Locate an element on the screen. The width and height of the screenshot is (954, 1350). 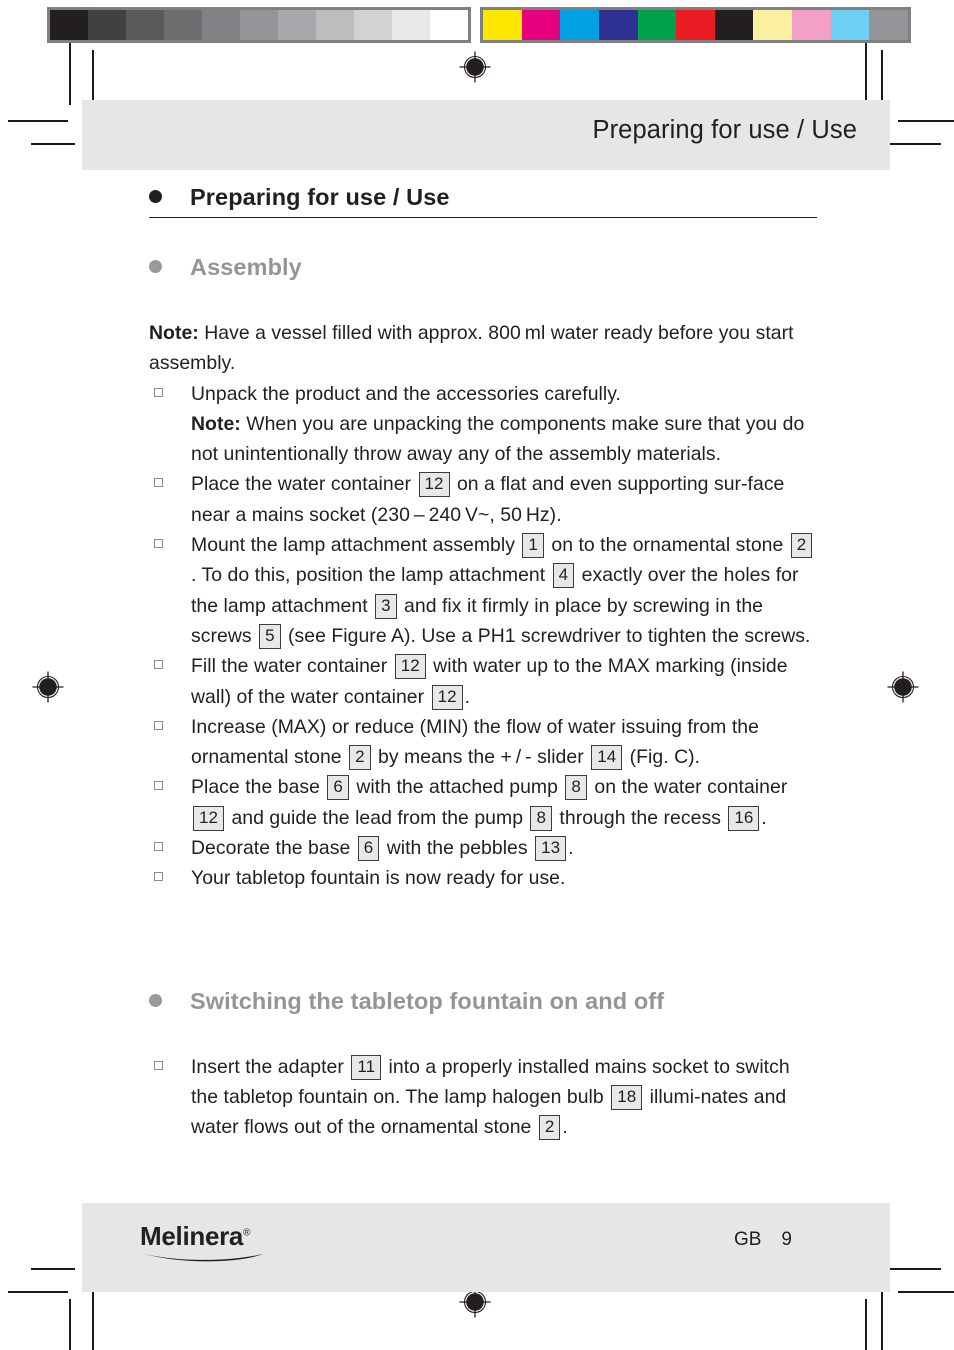
crop-mark-bottom-left-outer is located at coordinates (70, 1324).